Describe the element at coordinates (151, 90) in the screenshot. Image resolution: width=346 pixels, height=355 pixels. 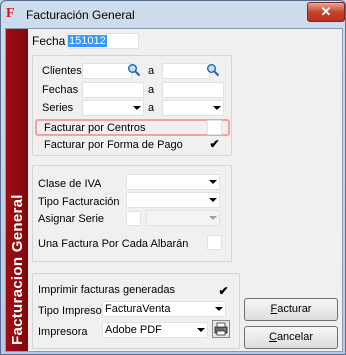
I see `fechas-a-label: a` at that location.